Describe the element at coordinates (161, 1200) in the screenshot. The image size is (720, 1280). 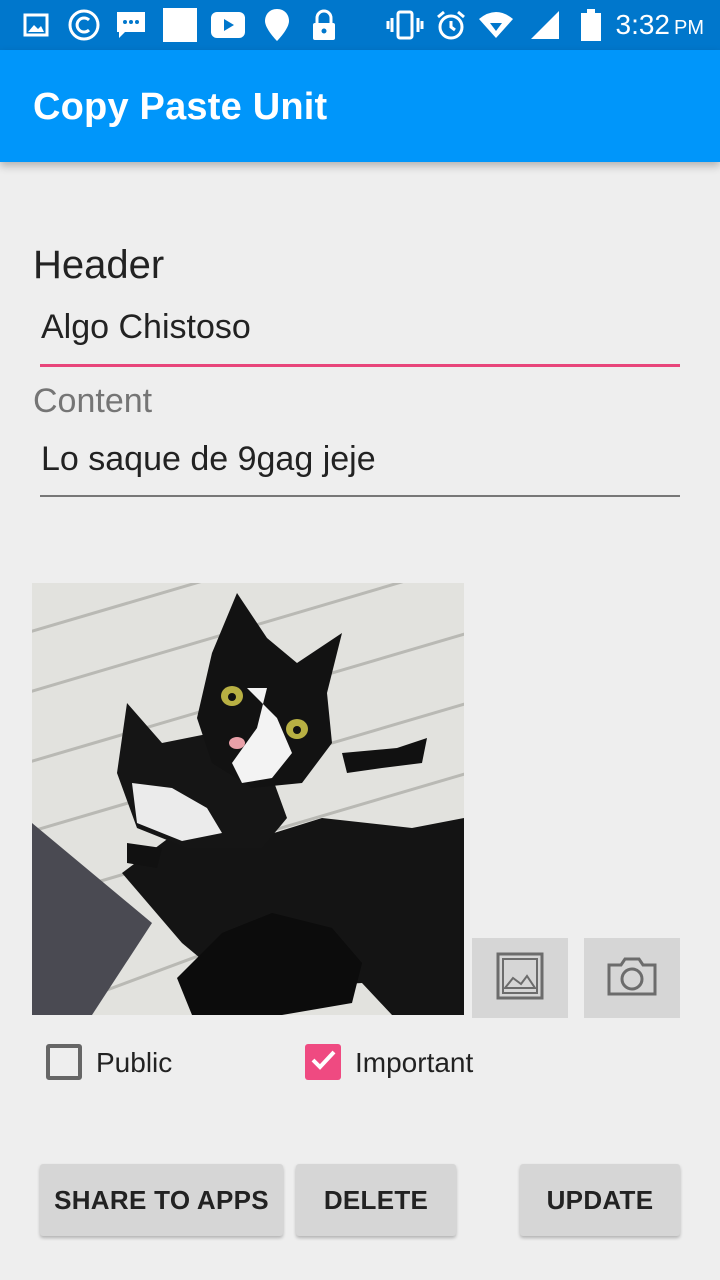
I see `share-to-apps-button: SHARE TO APPS` at that location.